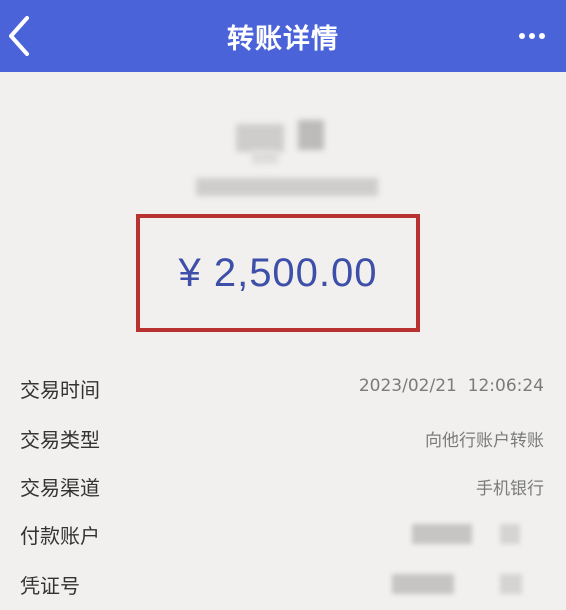 The image size is (566, 610). I want to click on detail-row-time: 交易时间 2023/02/21 12:06:24, so click(283, 386).